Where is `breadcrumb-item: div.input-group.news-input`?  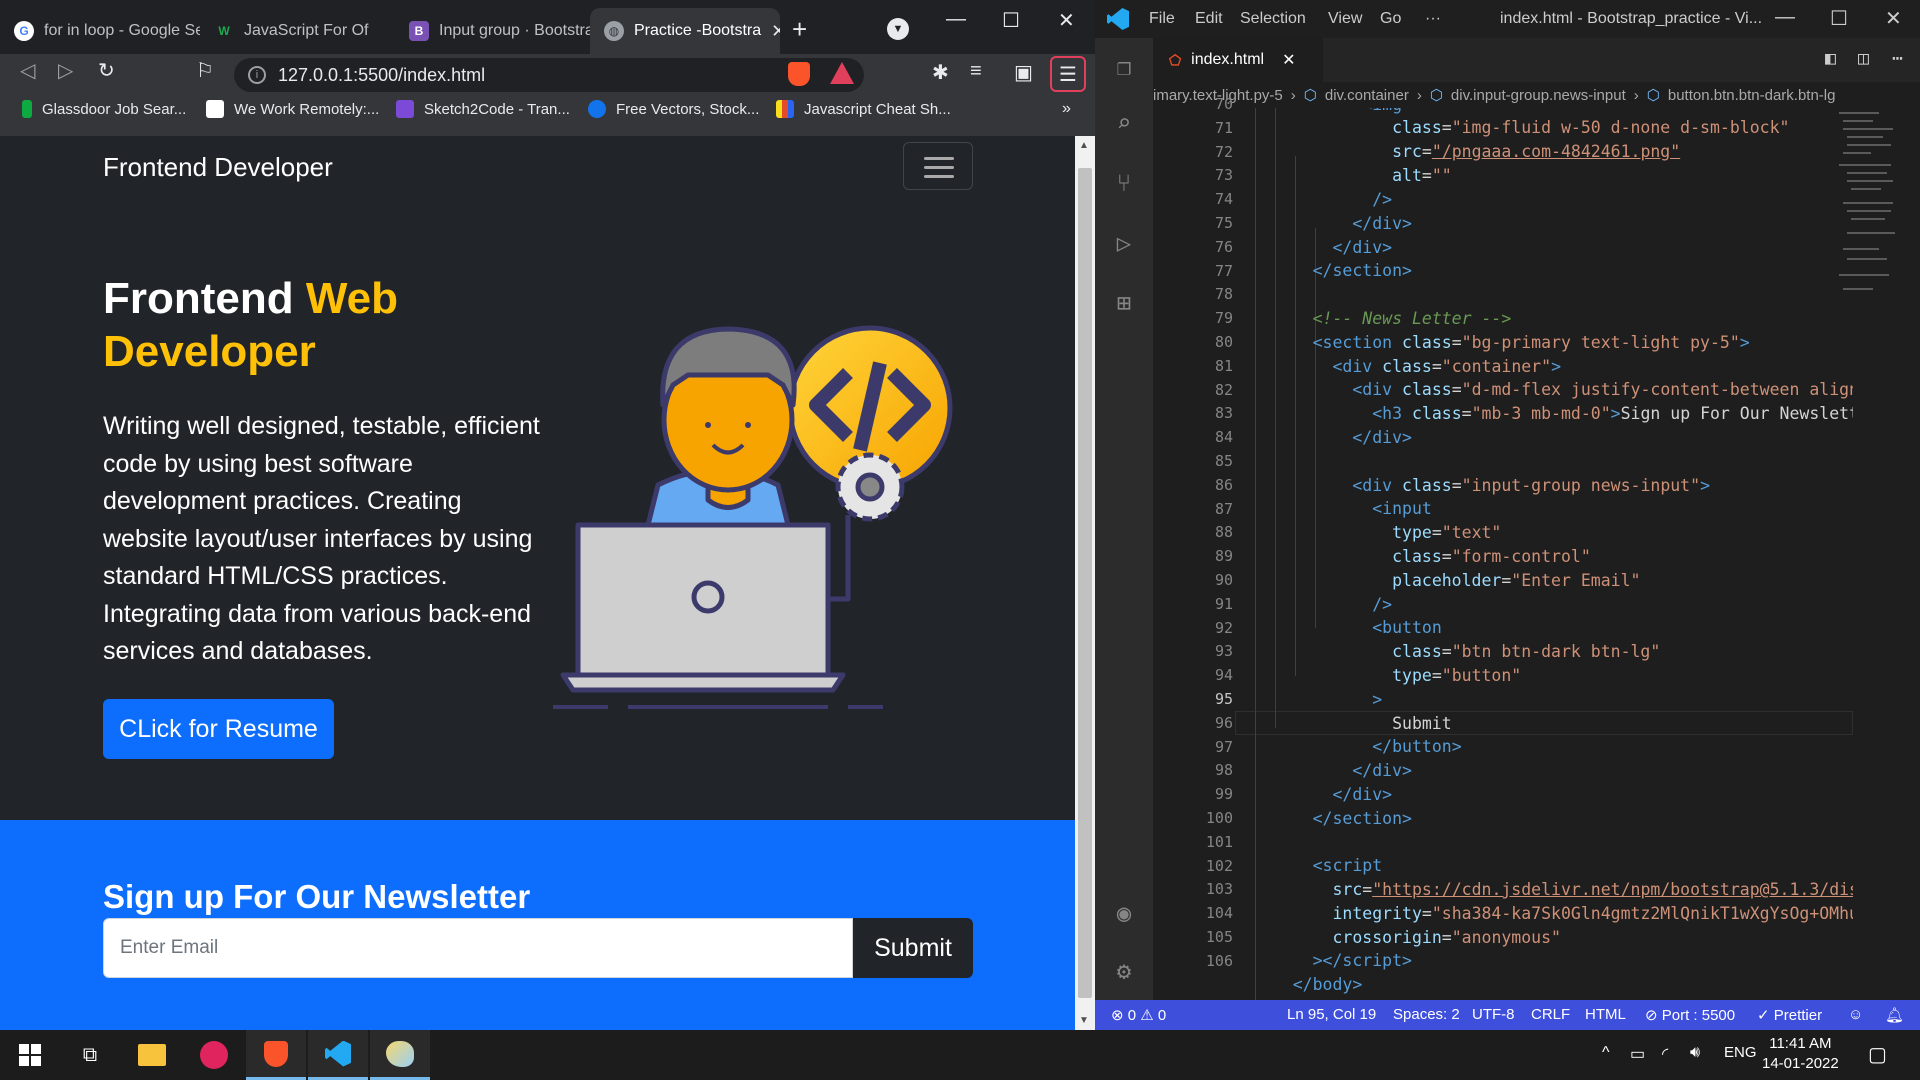
breadcrumb-item: div.input-group.news-input is located at coordinates (1538, 95).